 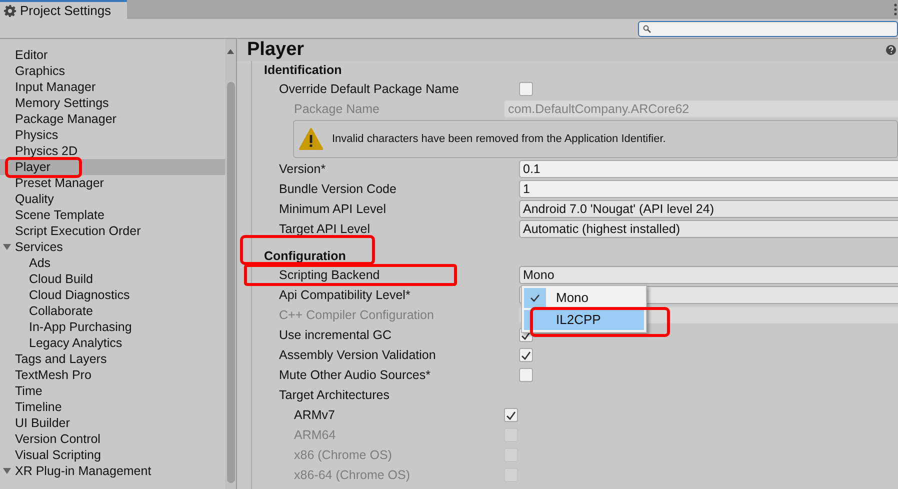 I want to click on sidebar-item: Physics, so click(x=112, y=135).